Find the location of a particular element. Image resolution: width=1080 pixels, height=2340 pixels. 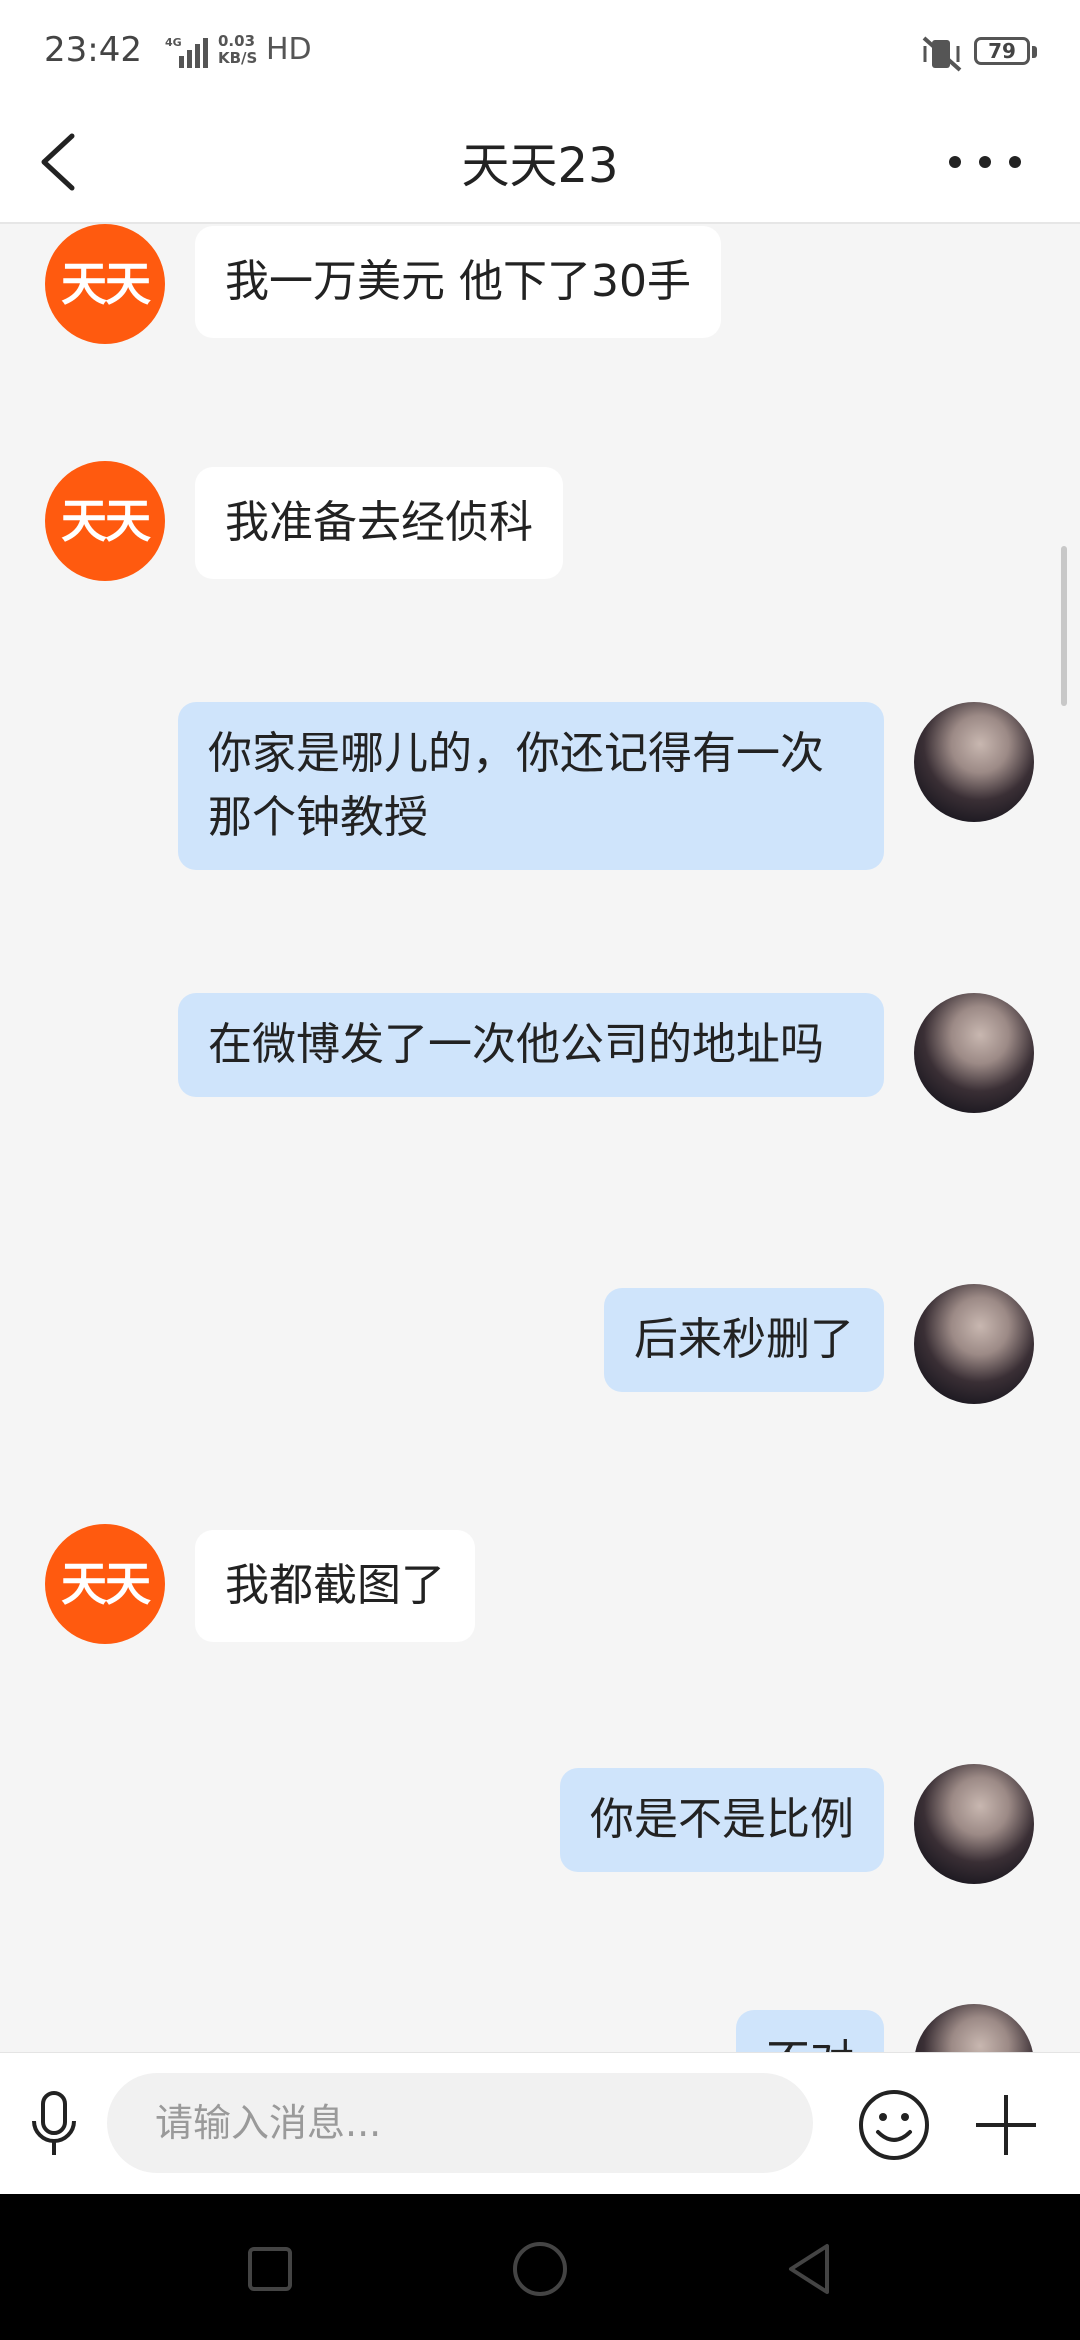

chat-header: 天天23 is located at coordinates (540, 162).